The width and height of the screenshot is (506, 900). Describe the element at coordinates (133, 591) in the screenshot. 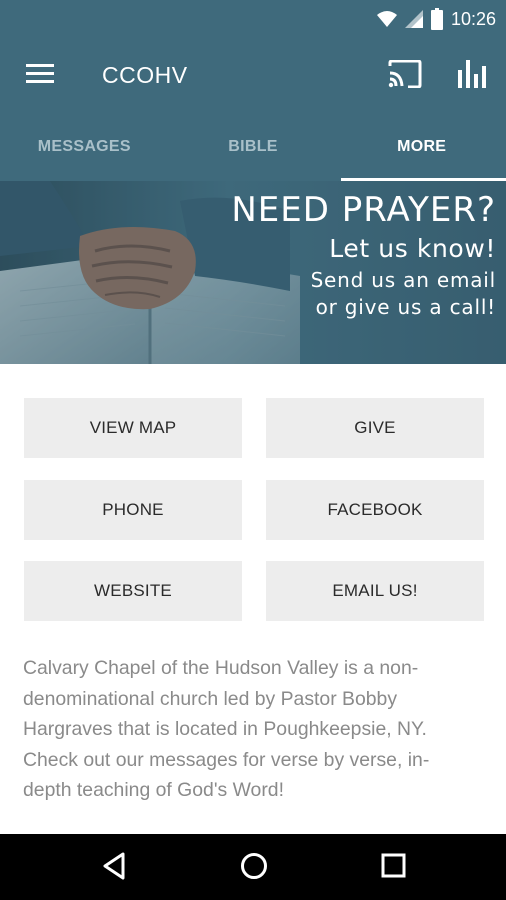

I see `website-button: WEBSITE` at that location.